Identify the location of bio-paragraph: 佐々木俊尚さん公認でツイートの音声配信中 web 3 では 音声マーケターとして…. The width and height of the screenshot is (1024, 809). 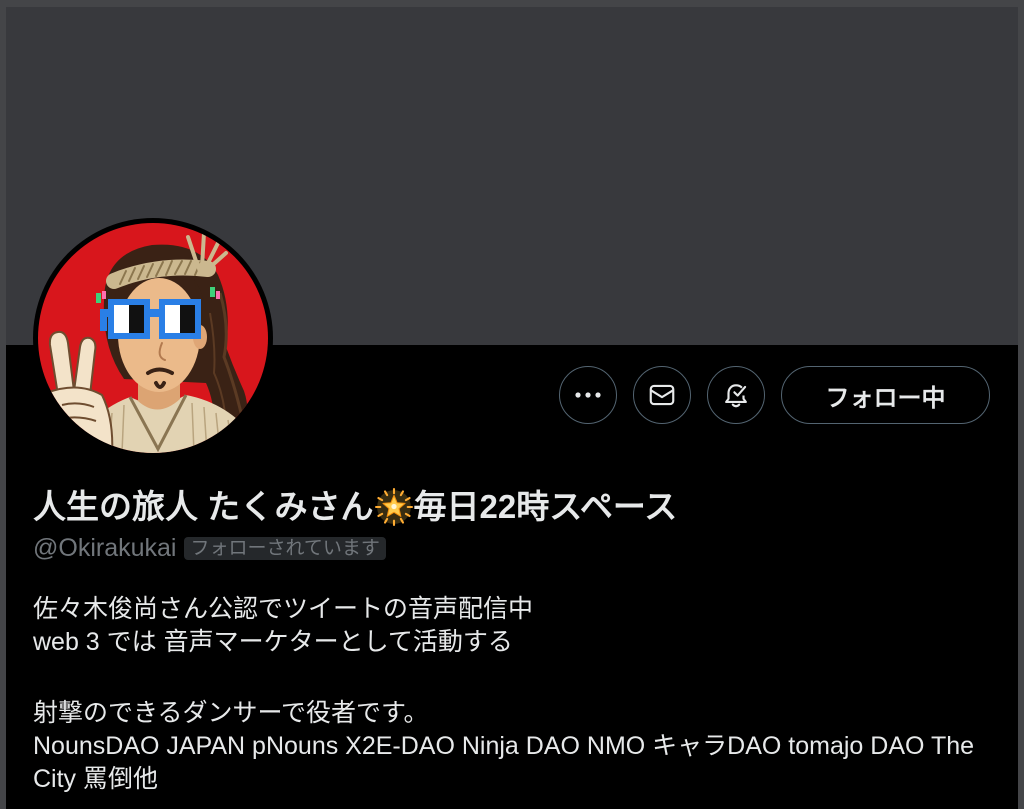
(509, 626).